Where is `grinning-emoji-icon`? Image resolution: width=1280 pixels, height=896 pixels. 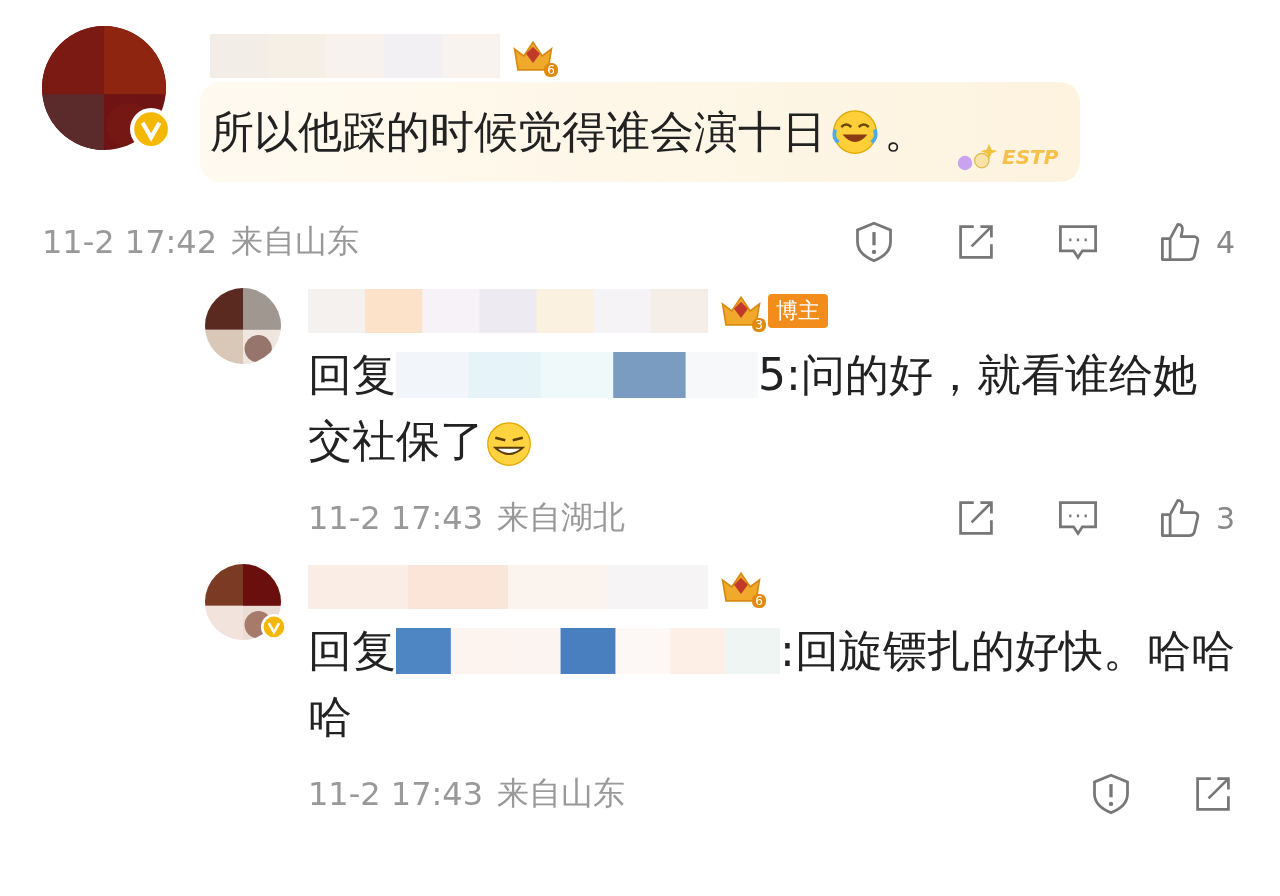 grinning-emoji-icon is located at coordinates (509, 444).